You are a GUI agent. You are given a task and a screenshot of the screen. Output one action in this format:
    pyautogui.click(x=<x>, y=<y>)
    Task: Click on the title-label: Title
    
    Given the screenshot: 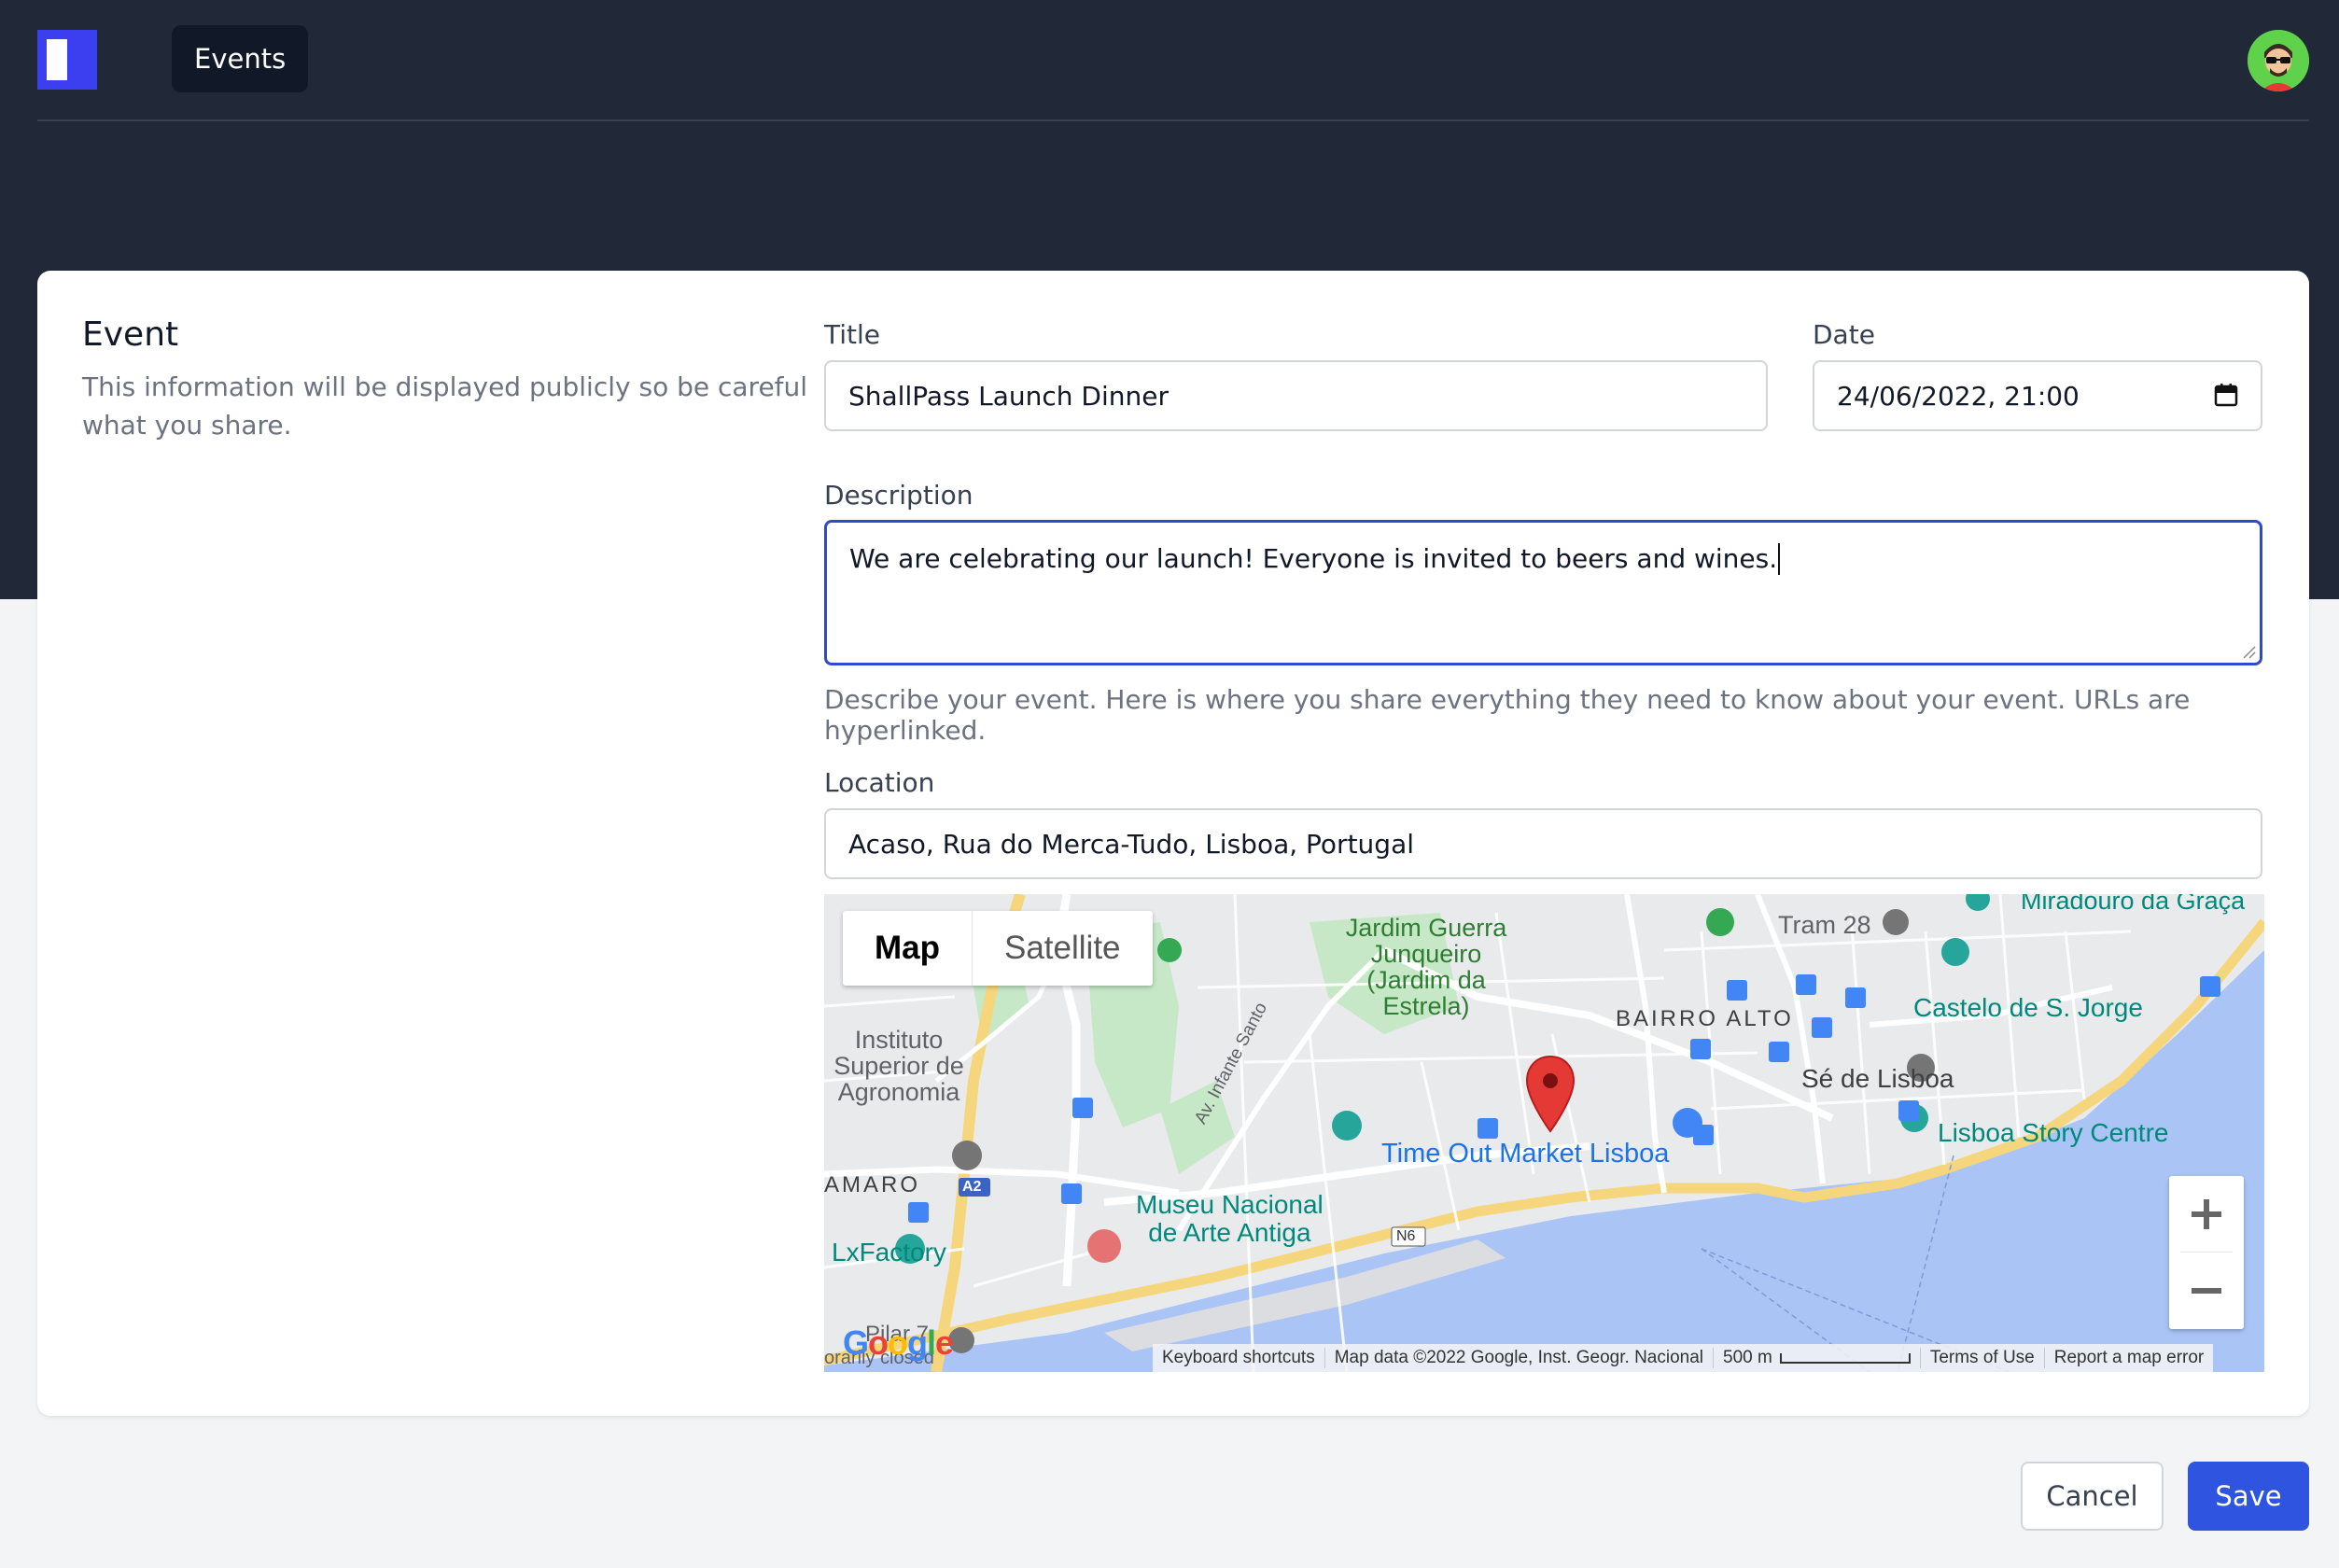 What is the action you would take?
    pyautogui.click(x=852, y=334)
    